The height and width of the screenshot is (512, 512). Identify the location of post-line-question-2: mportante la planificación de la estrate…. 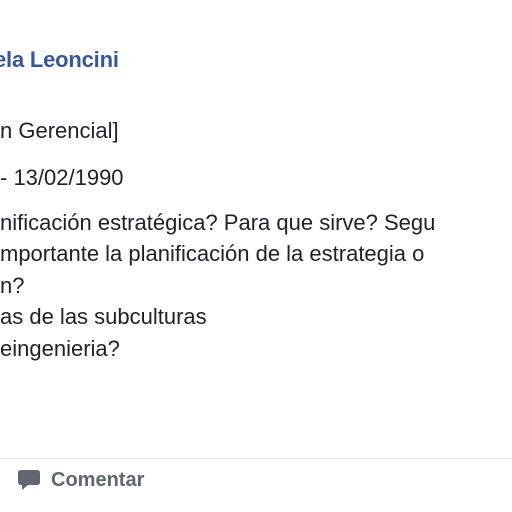
(212, 253).